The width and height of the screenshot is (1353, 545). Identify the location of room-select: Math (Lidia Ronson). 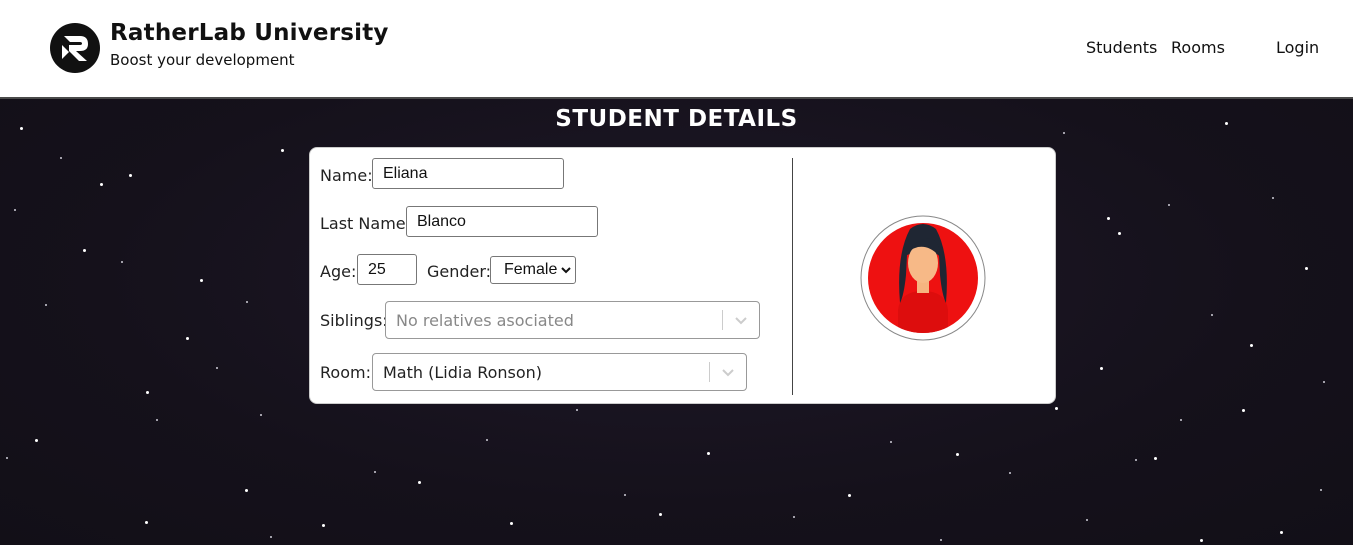
(559, 372).